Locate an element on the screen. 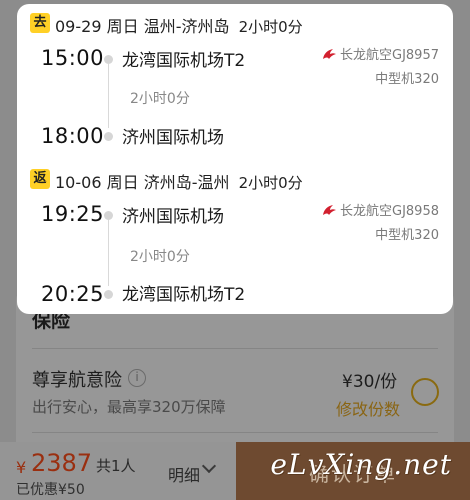 Image resolution: width=470 pixels, height=500 pixels. leg-date: 09-29 is located at coordinates (78, 26).